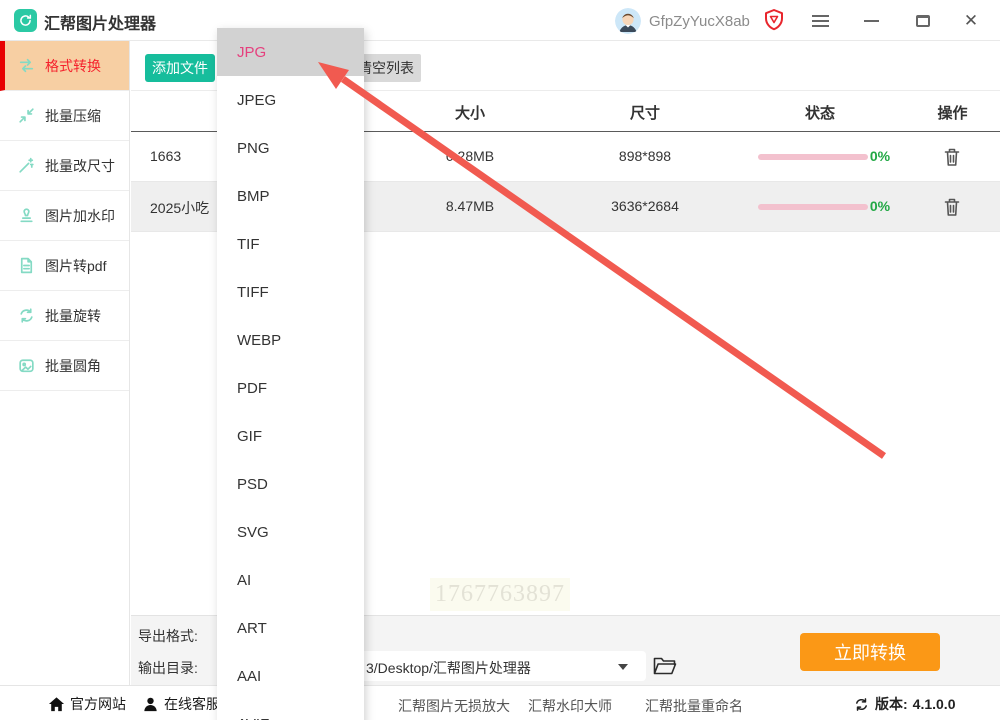  Describe the element at coordinates (454, 706) in the screenshot. I see `footer-link-lossless-enlarge: 汇帮图片无损放大` at that location.